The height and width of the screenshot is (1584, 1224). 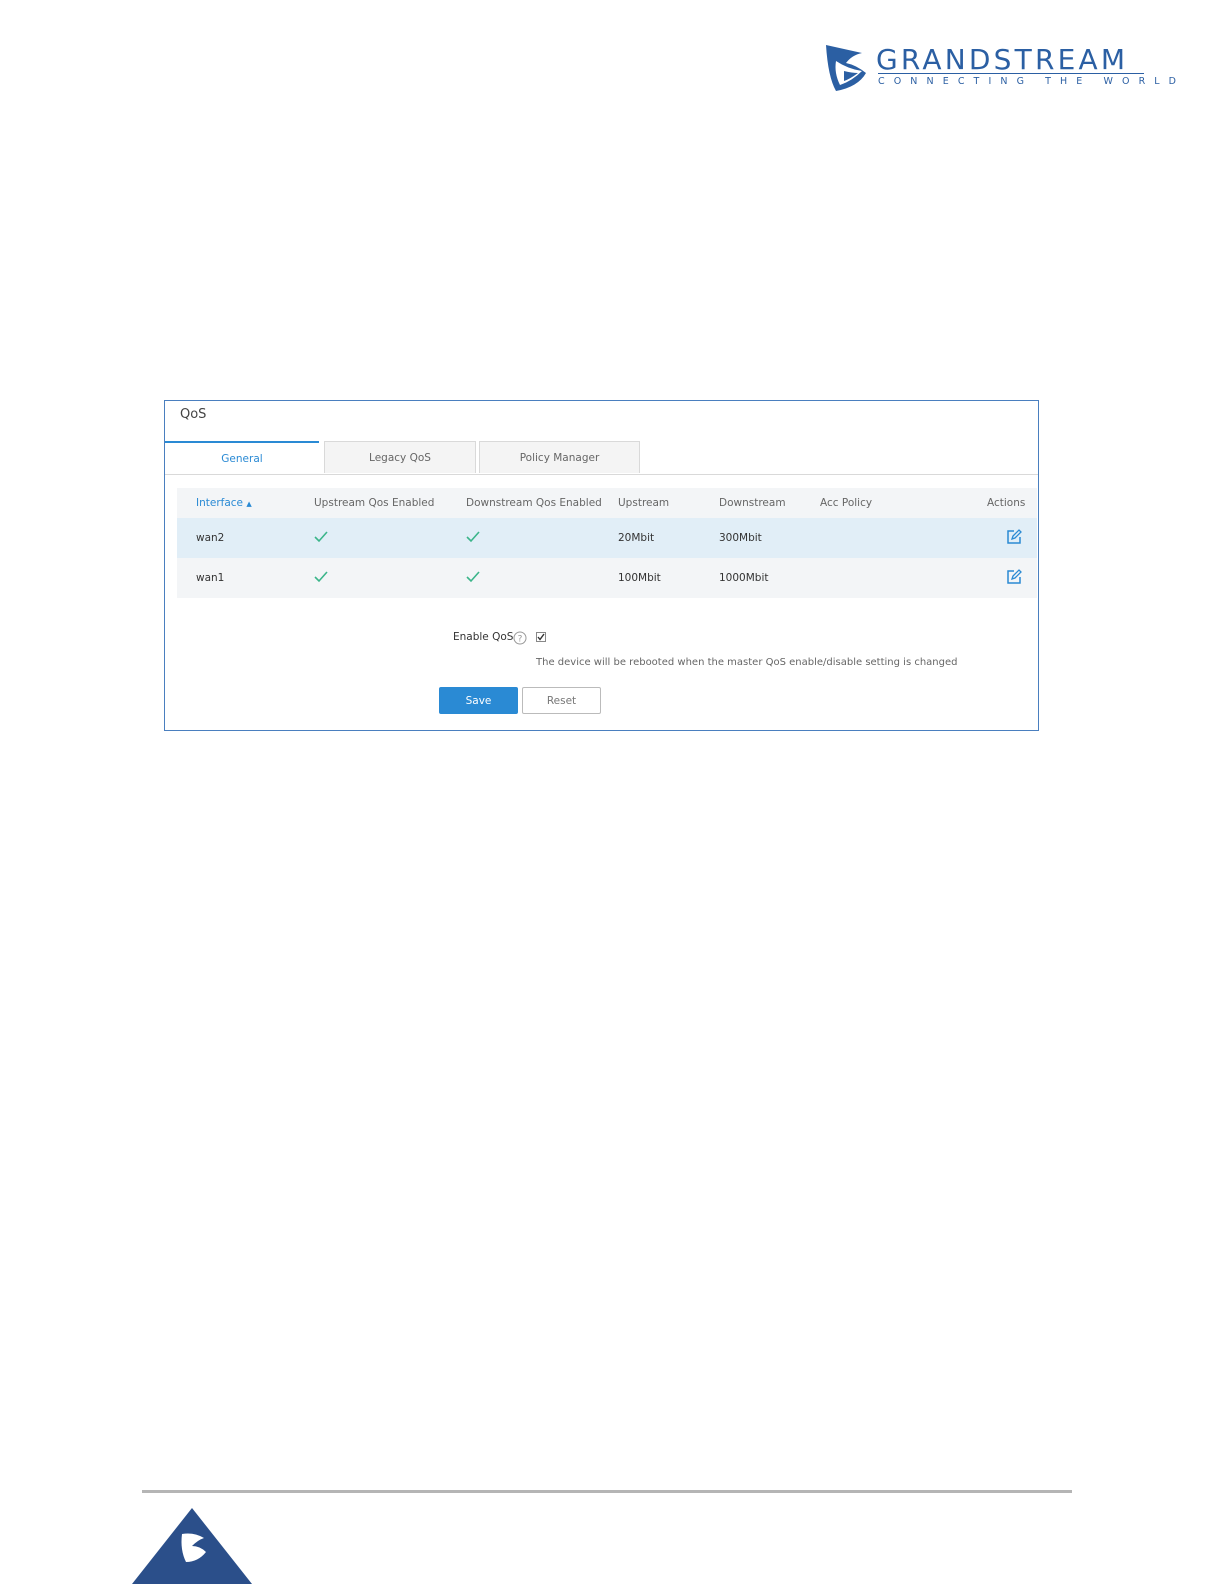 I want to click on header-interface: Interface ▲, so click(x=224, y=503).